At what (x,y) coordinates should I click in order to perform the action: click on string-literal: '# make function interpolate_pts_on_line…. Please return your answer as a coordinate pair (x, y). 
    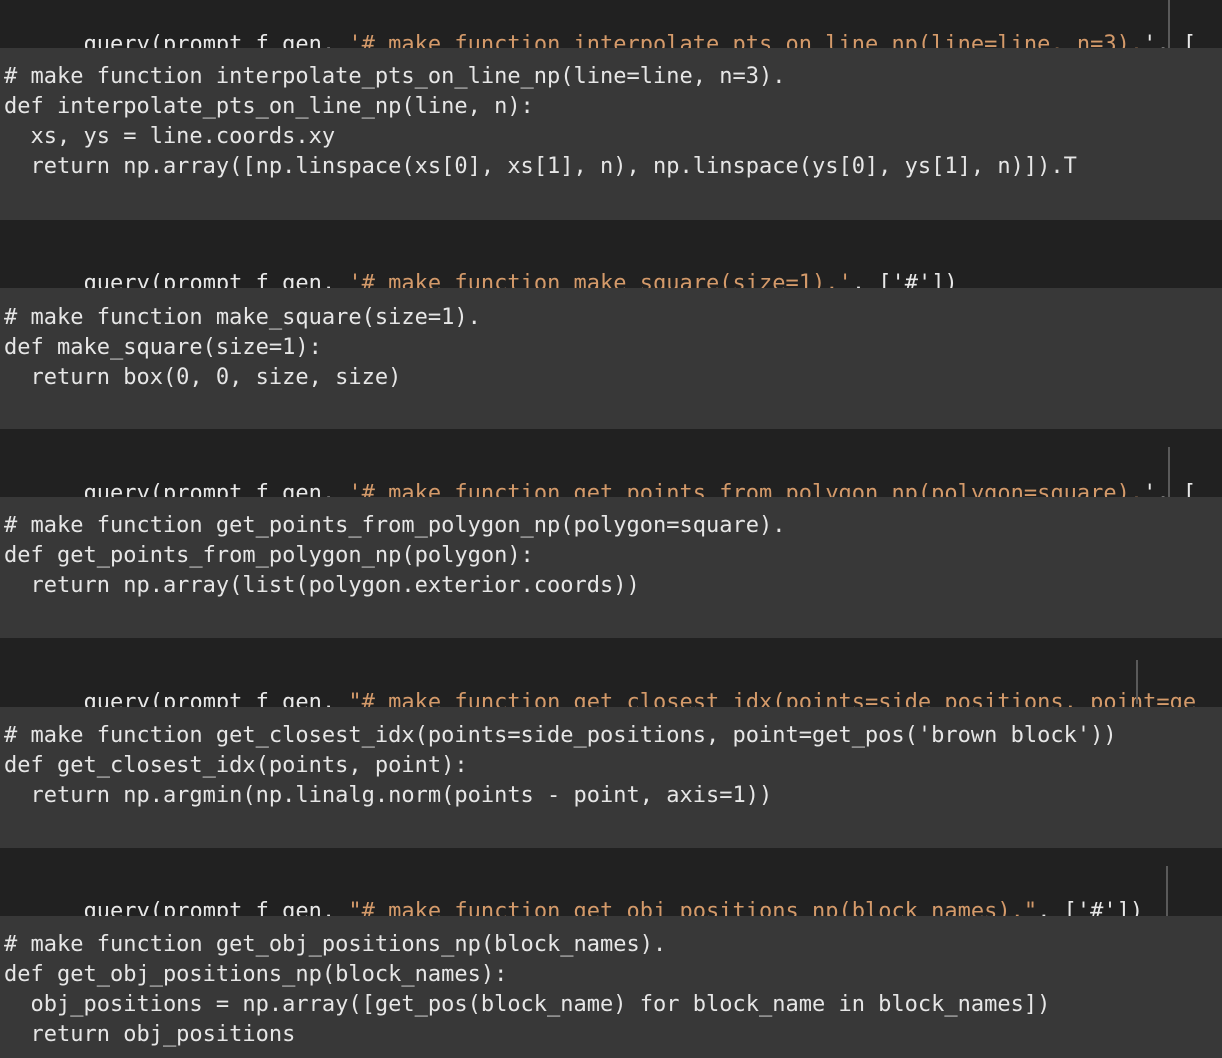
    Looking at the image, I should click on (746, 40).